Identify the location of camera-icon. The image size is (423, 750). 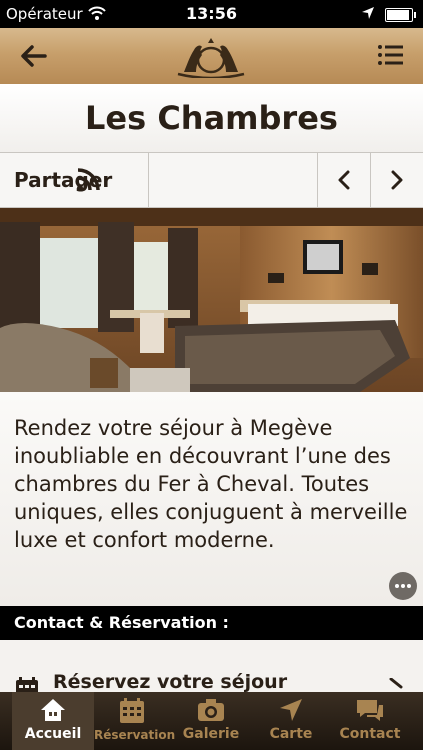
(211, 710).